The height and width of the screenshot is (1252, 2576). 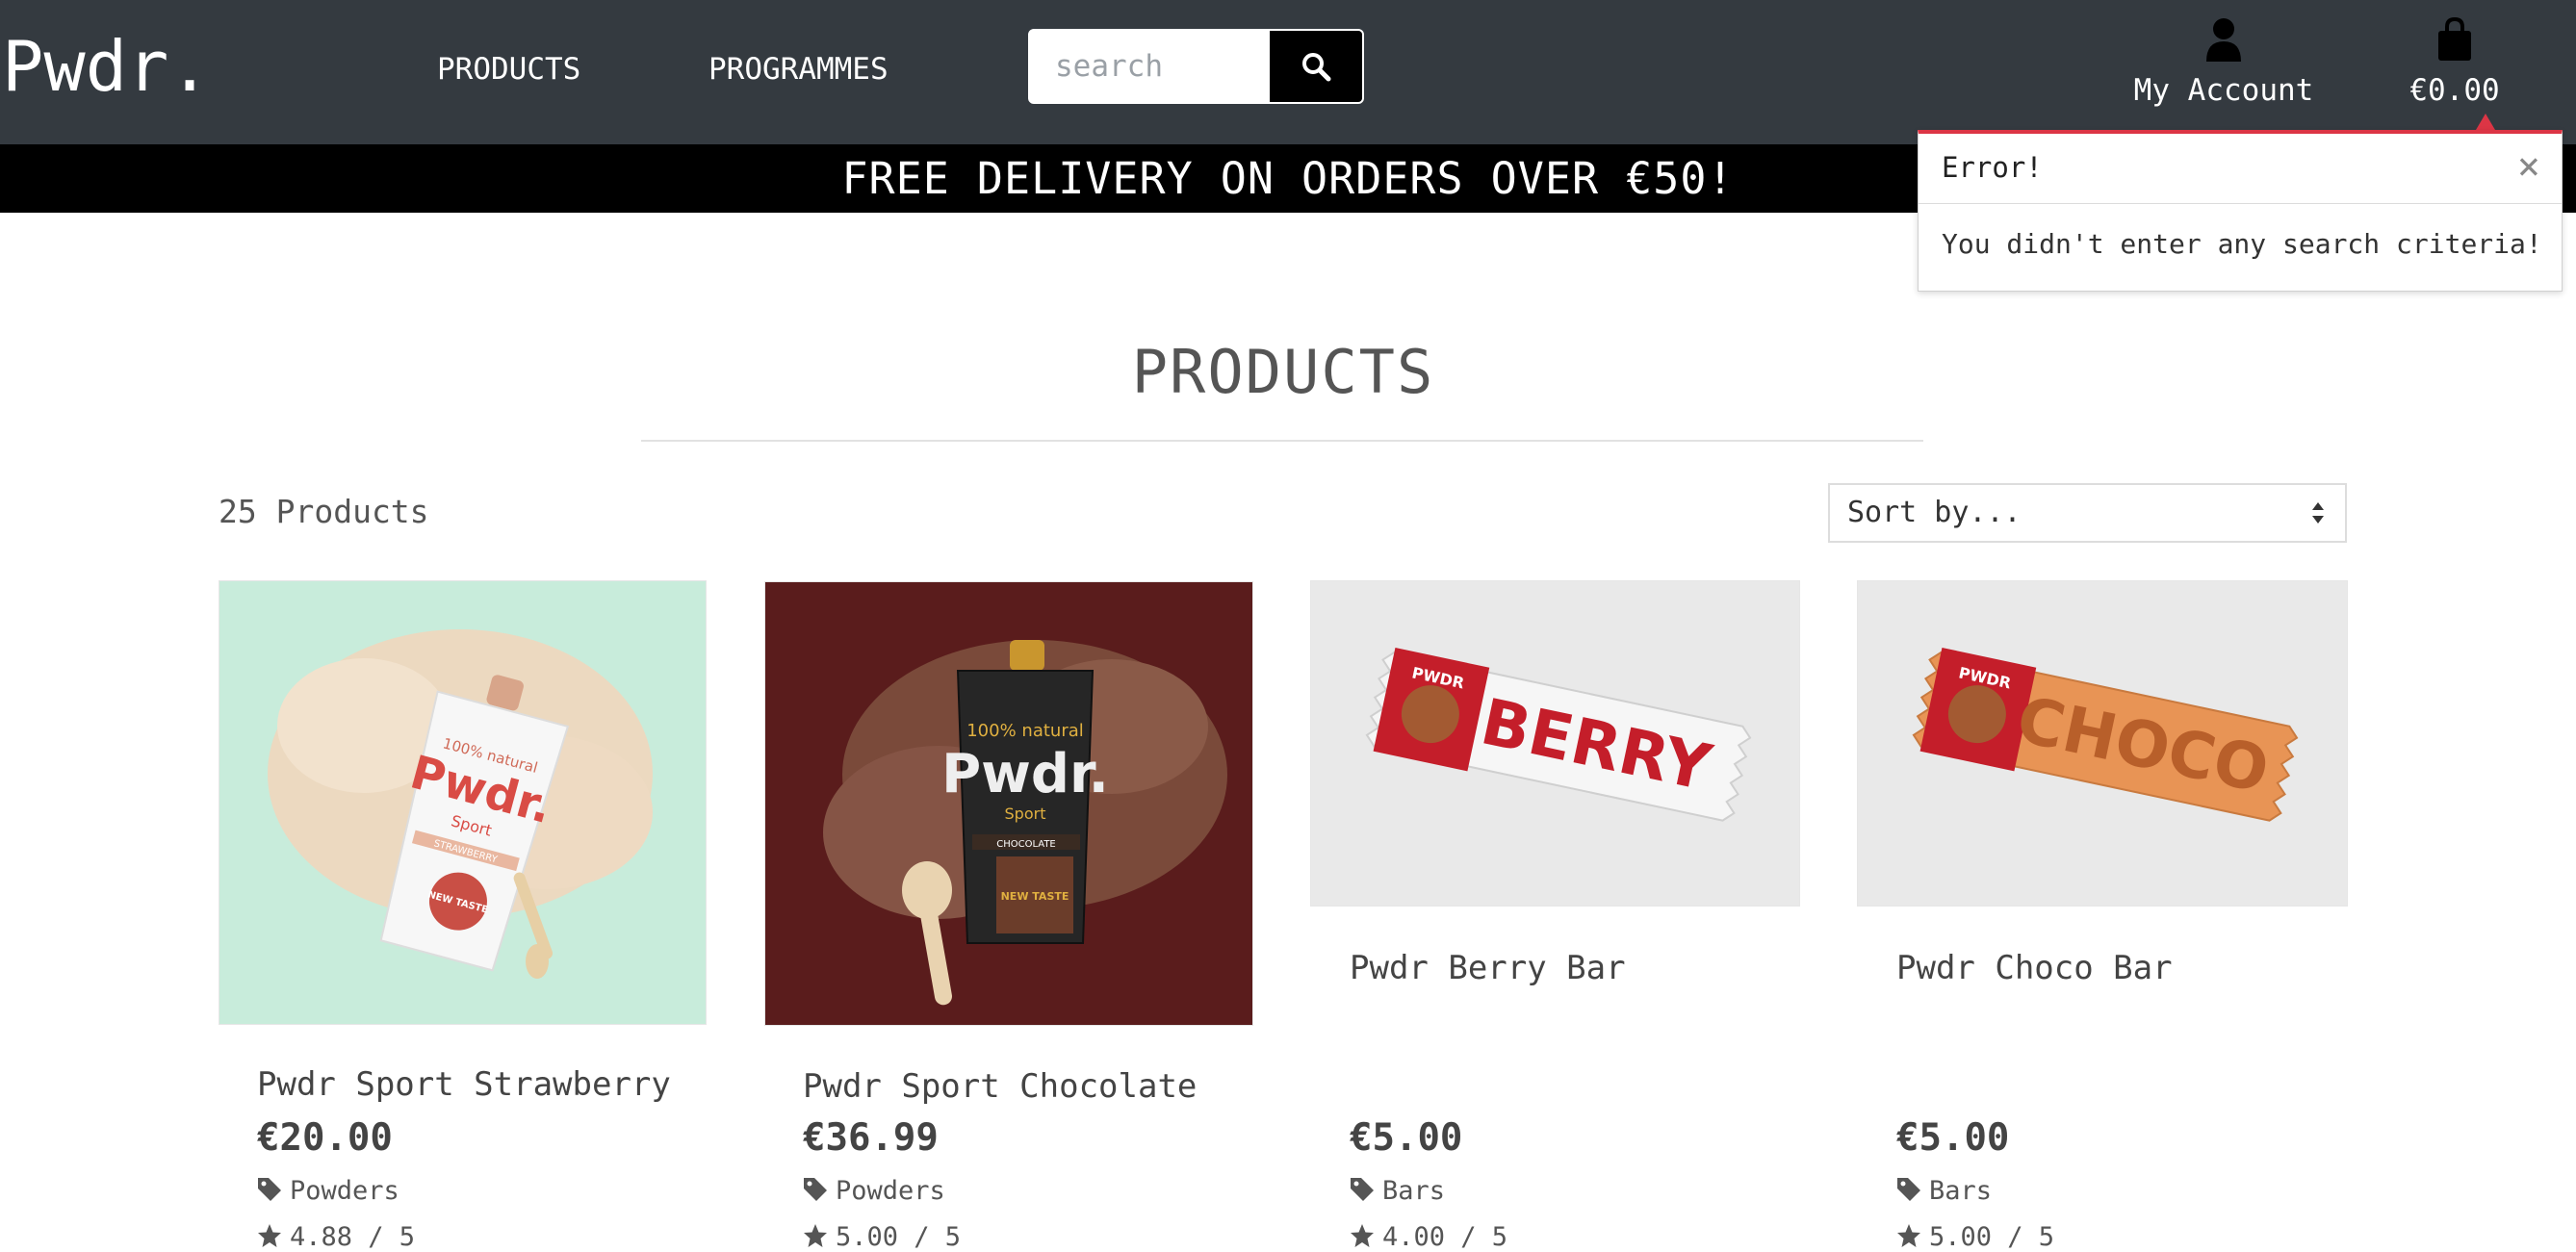 I want to click on nav-link-products: PRODUCTS, so click(x=509, y=69).